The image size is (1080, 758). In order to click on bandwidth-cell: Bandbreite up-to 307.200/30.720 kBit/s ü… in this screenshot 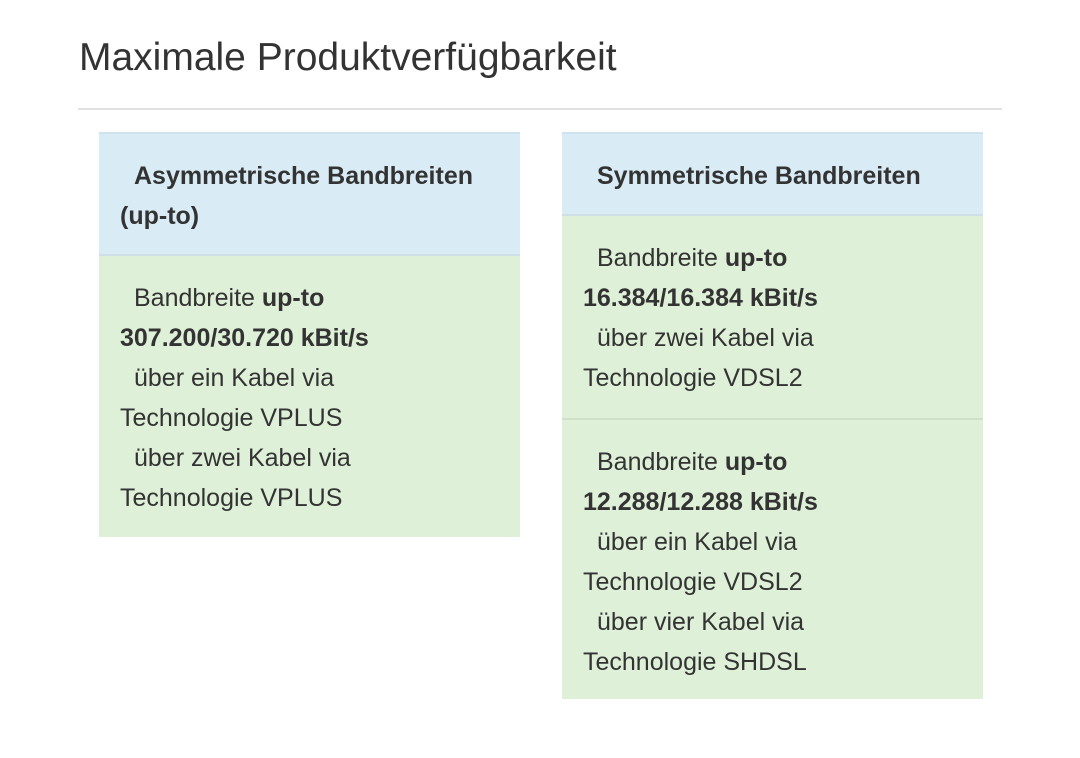, I will do `click(309, 396)`.